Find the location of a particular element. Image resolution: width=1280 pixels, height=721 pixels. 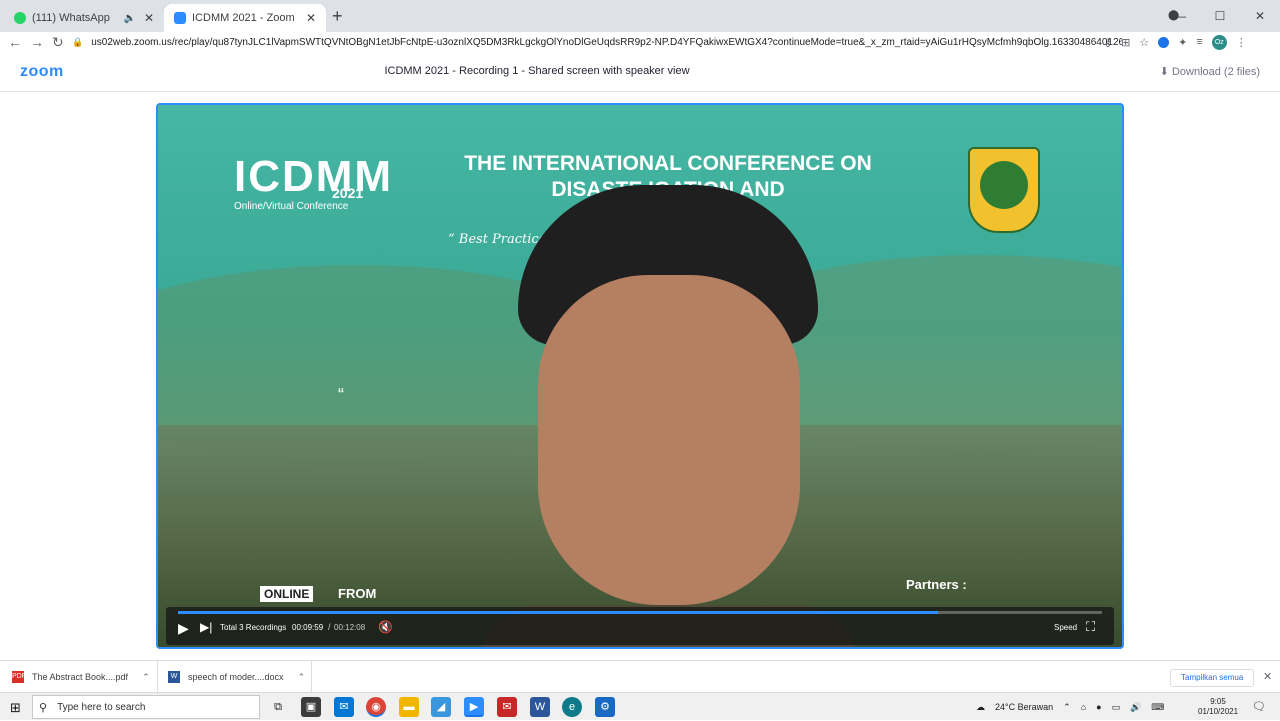

logo-subtitle: Online/Virtual Conference is located at coordinates (291, 206).